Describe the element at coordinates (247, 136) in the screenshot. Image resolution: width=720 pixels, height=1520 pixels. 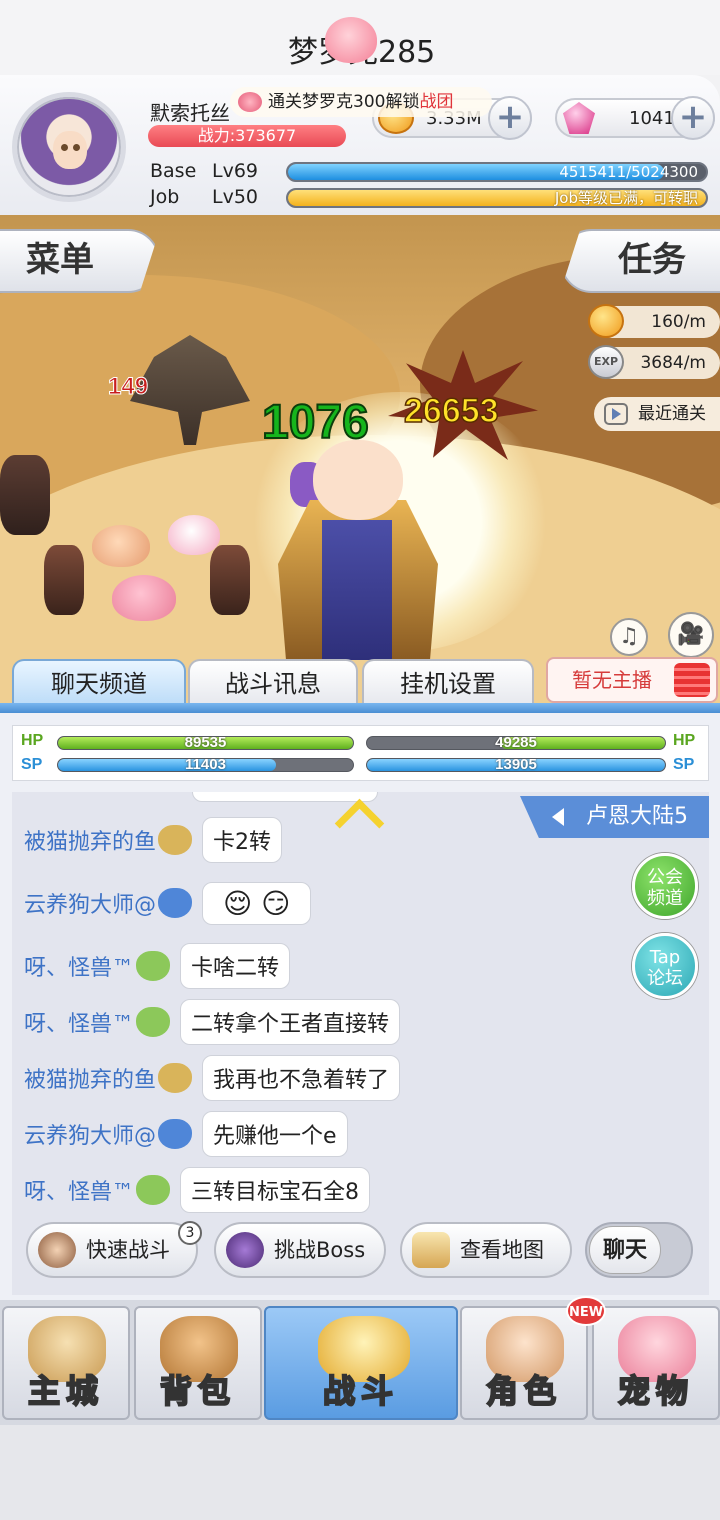
I see `combat-power: 战力:373677` at that location.